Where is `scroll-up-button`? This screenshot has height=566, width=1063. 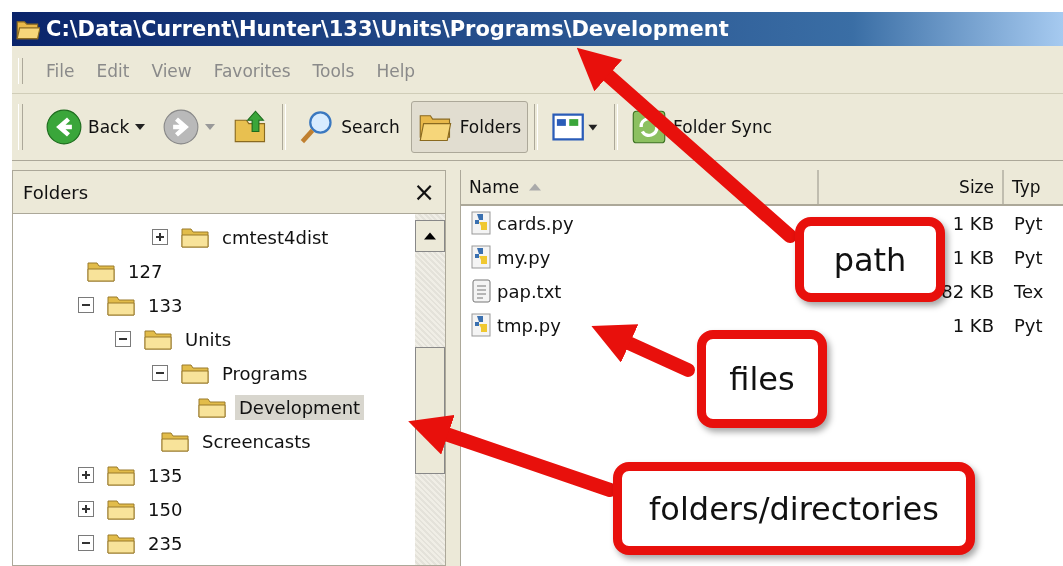 scroll-up-button is located at coordinates (430, 236).